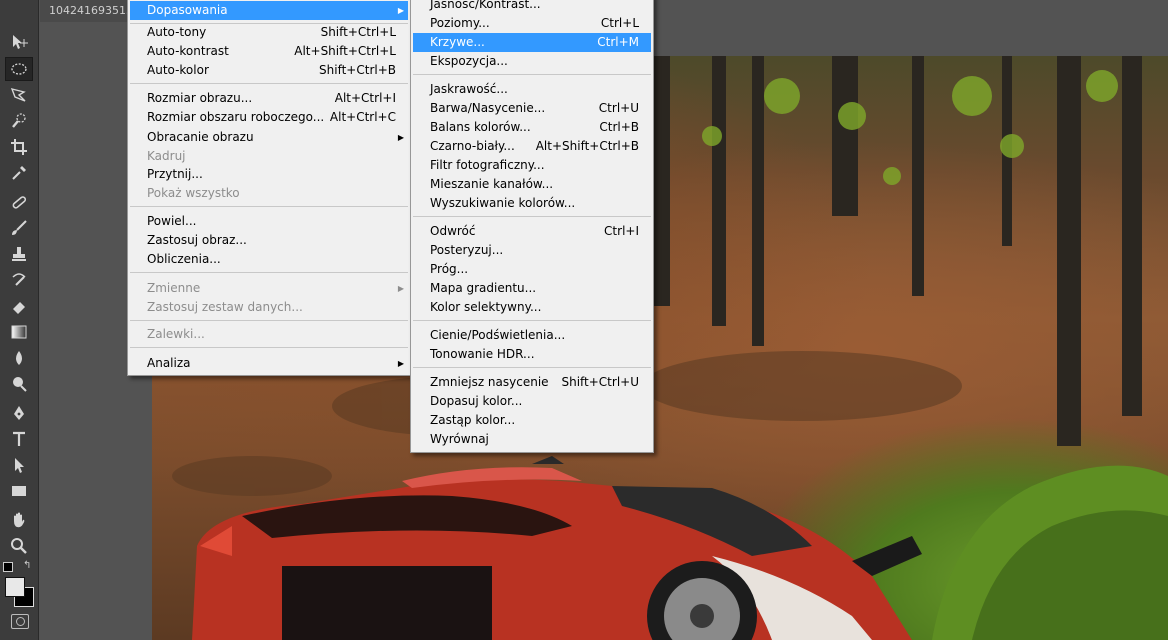 The height and width of the screenshot is (640, 1168). I want to click on default-colors-icon, so click(8, 567).